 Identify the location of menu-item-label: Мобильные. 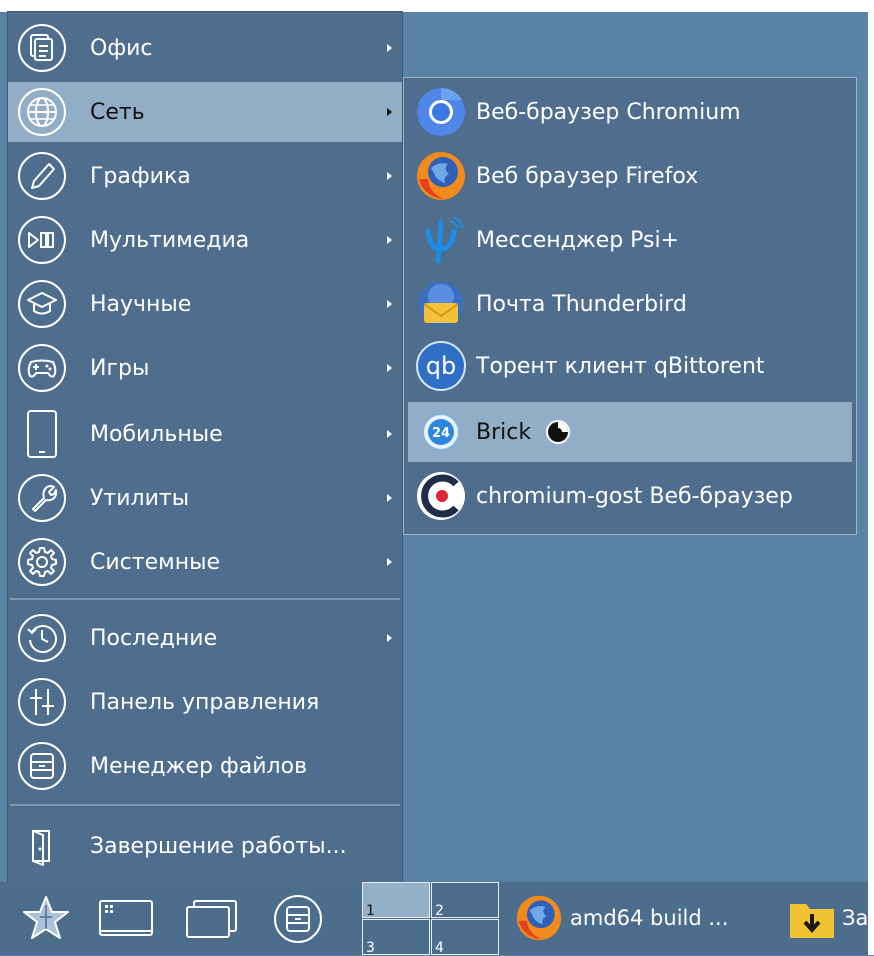
(156, 434).